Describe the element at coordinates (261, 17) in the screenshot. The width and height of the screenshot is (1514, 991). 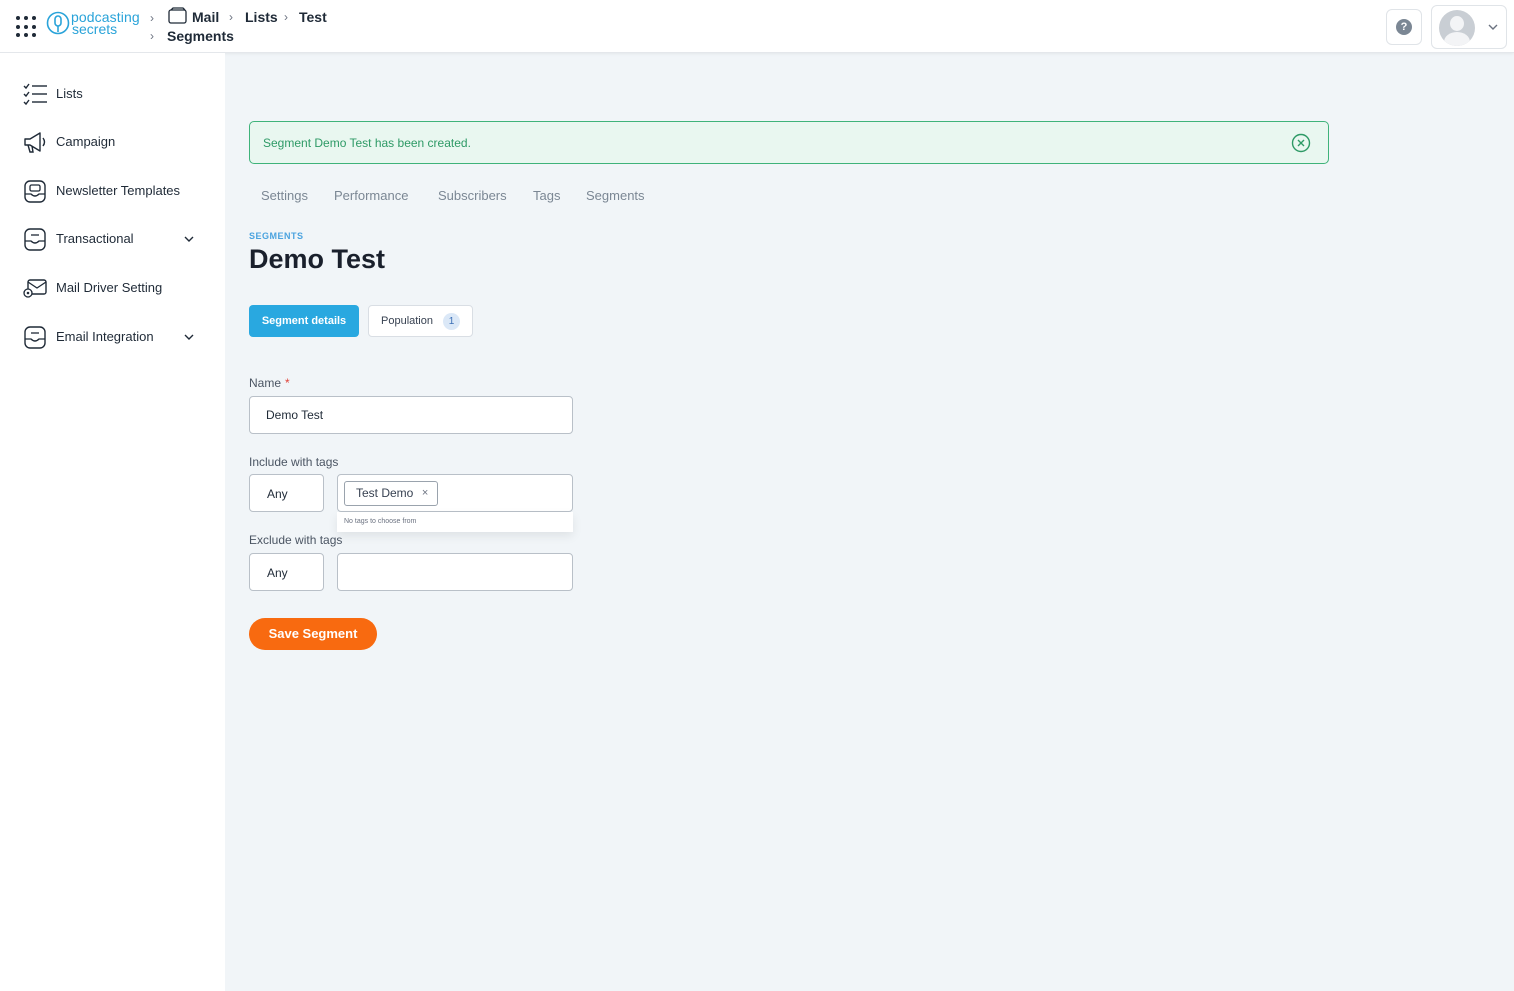
I see `breadcrumb-lists: Lists` at that location.